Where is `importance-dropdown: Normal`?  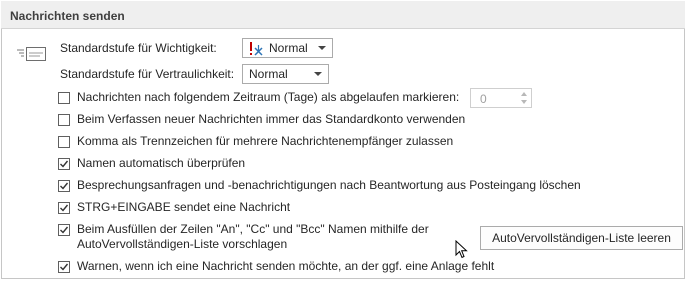 importance-dropdown: Normal is located at coordinates (287, 48).